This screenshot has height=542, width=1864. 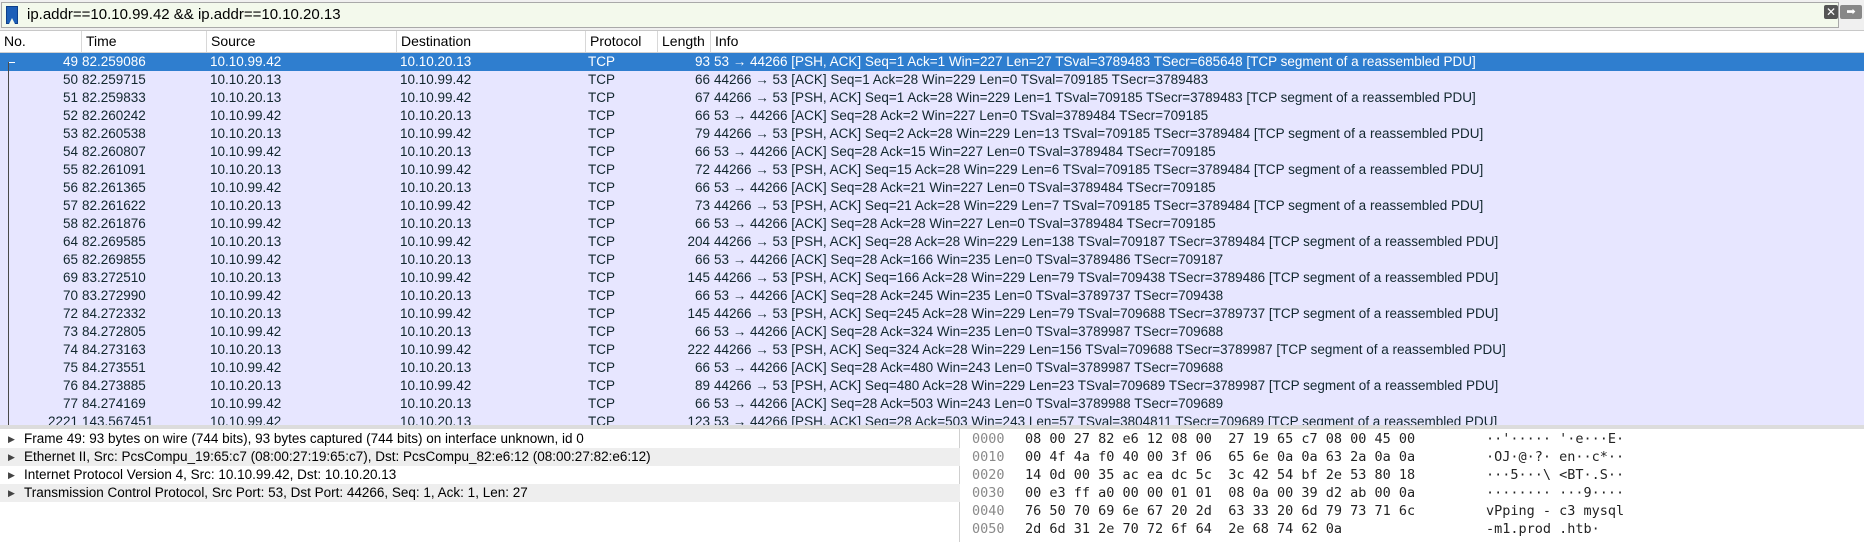 I want to click on bookmark-icon, so click(x=12, y=15).